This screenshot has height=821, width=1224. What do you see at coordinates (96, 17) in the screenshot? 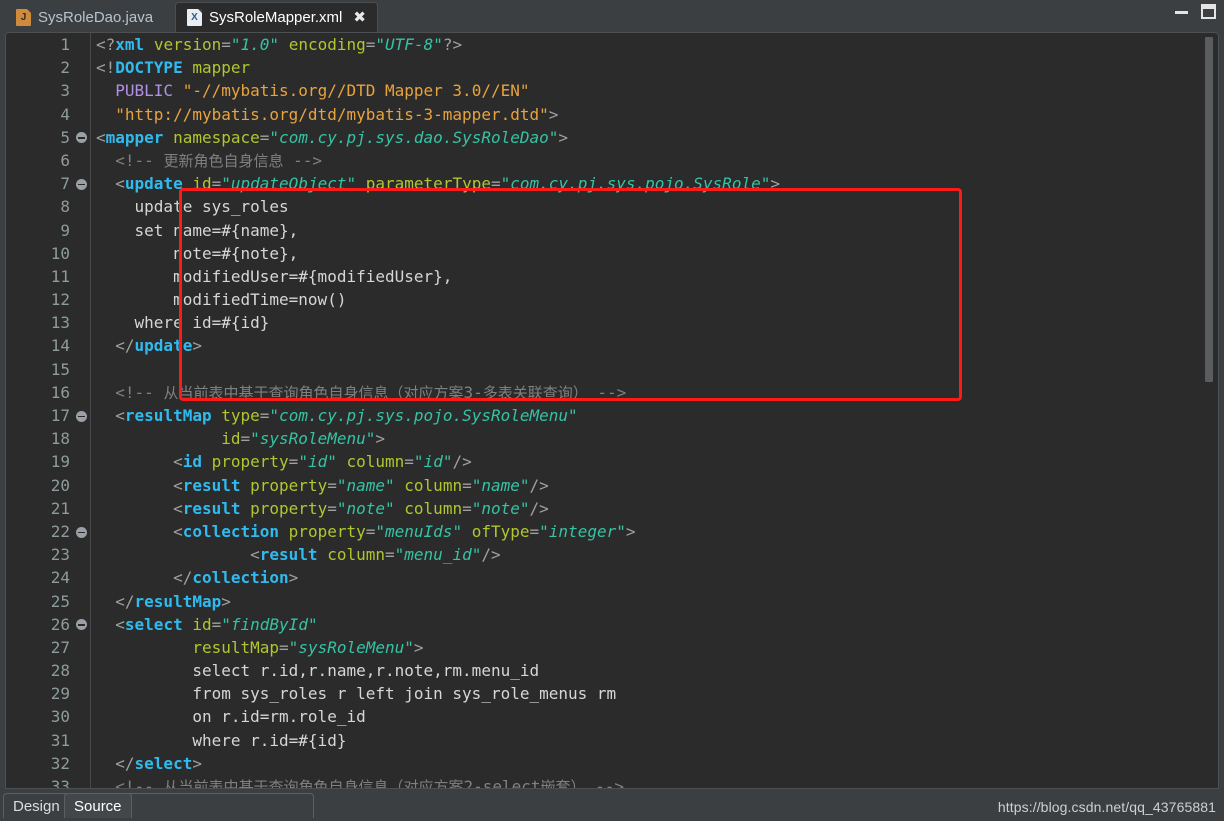
I see `tab-label: SysRoleDao.java` at bounding box center [96, 17].